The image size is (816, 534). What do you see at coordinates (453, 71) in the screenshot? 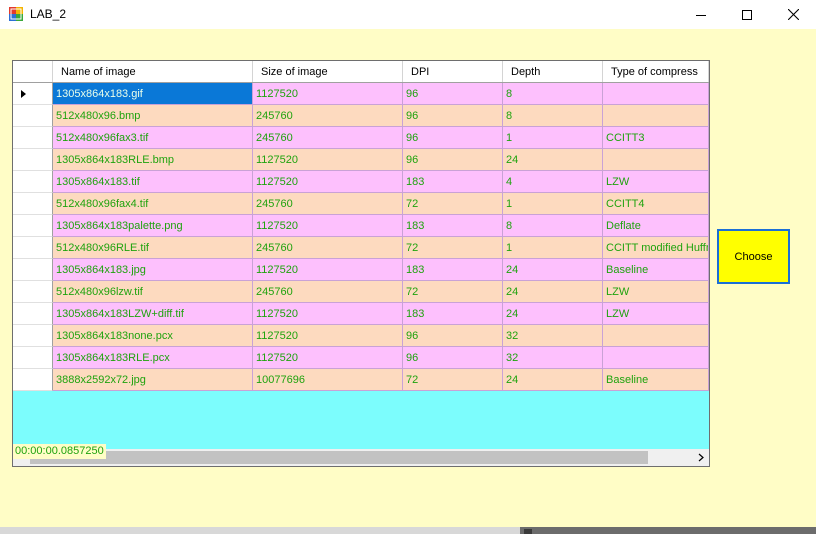
I see `column-header-dpi: DPI` at bounding box center [453, 71].